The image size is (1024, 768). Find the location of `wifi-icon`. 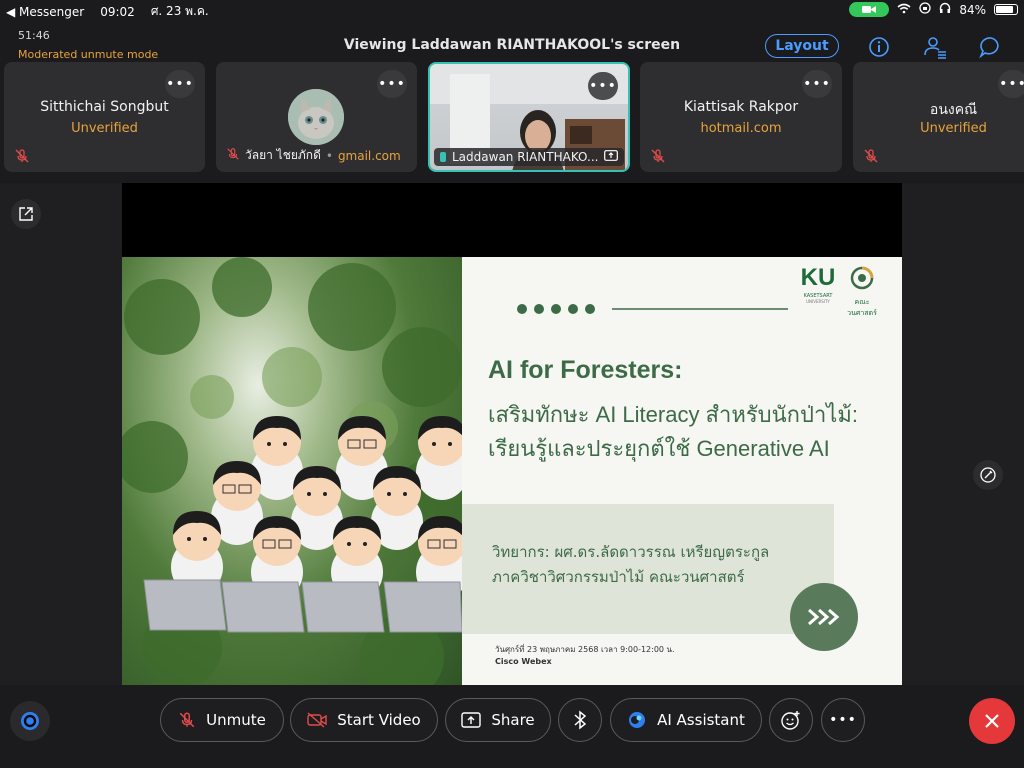

wifi-icon is located at coordinates (904, 10).